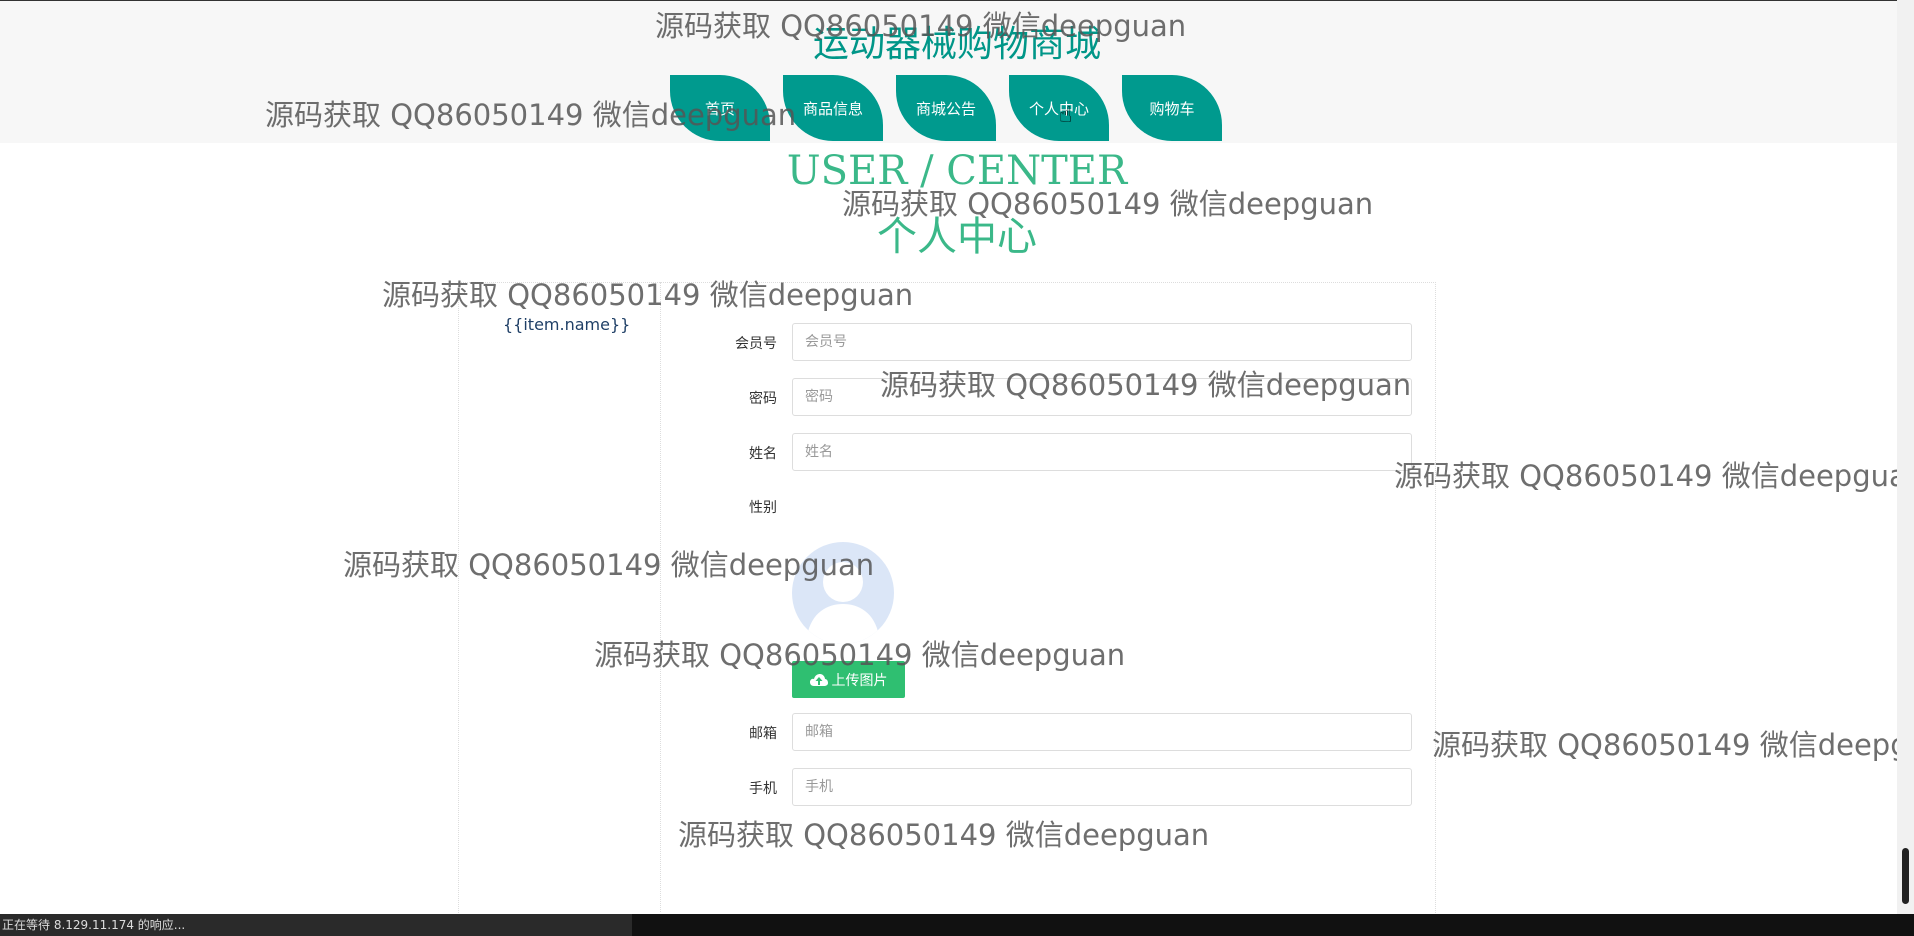 The image size is (1914, 936). What do you see at coordinates (566, 324) in the screenshot?
I see `side-menu-item: {{item.name}}` at bounding box center [566, 324].